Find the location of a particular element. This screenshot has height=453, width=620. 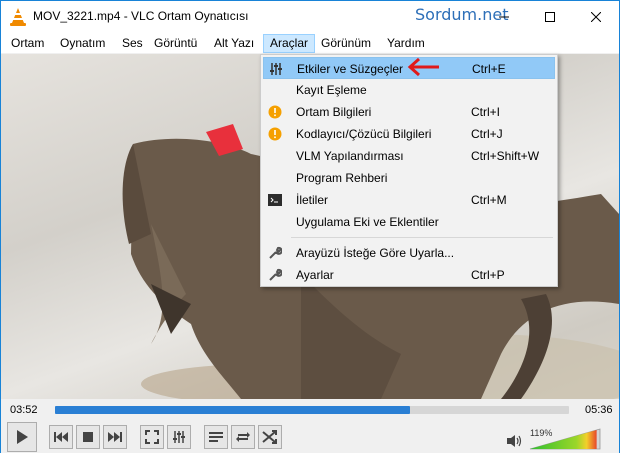

play-icon is located at coordinates (22, 437).